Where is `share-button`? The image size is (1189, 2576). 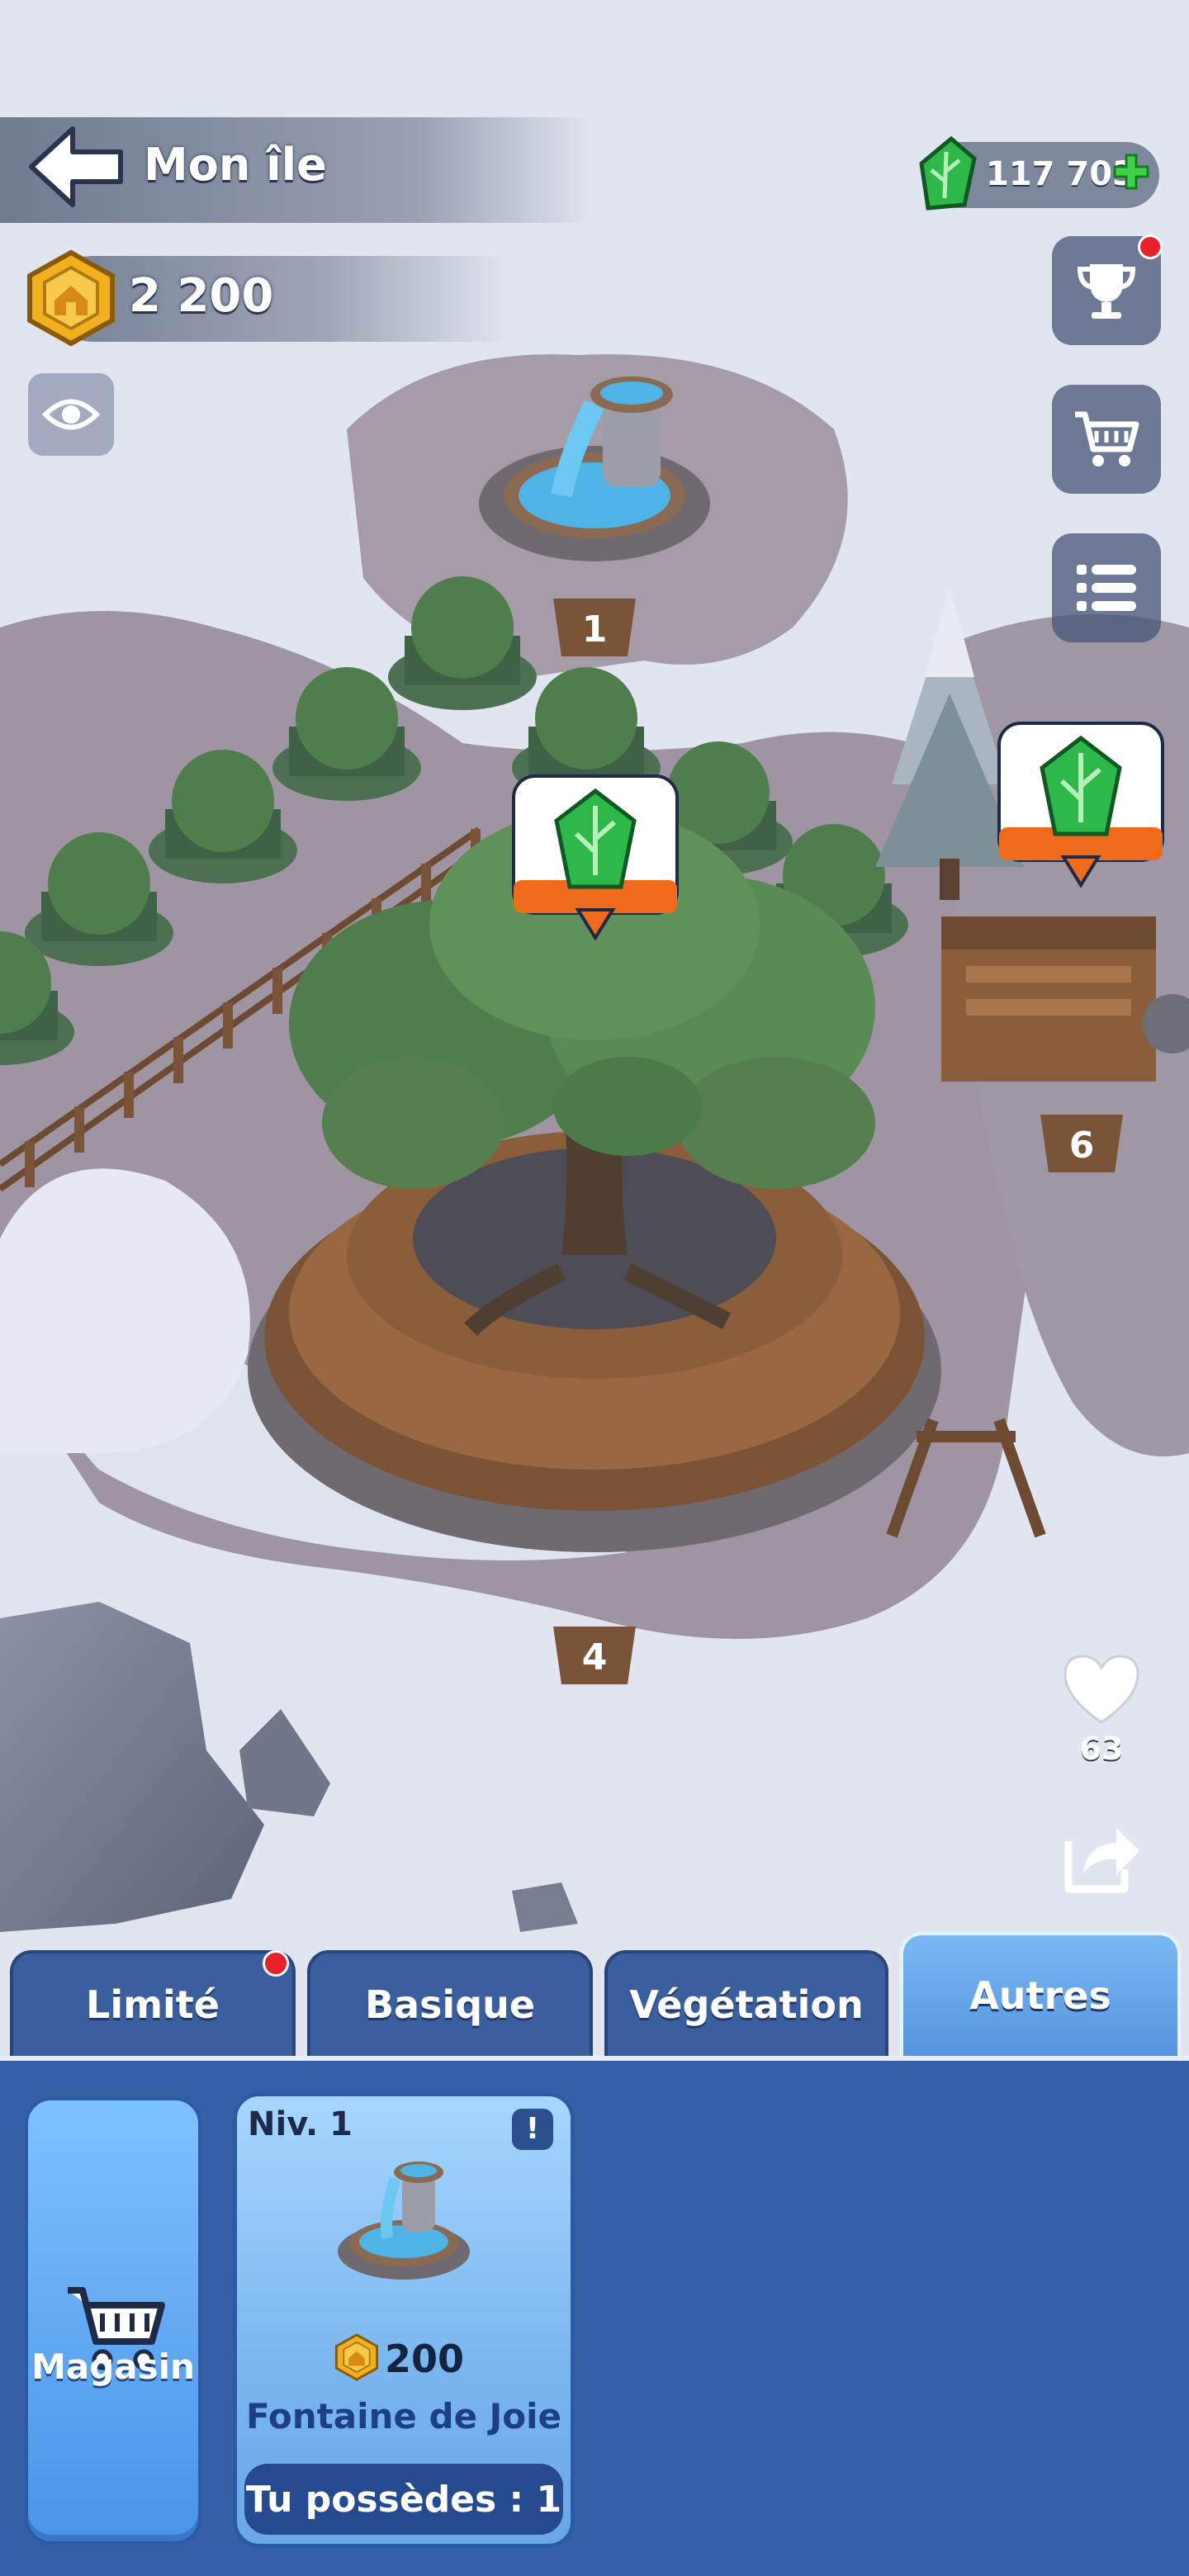
share-button is located at coordinates (1101, 1856).